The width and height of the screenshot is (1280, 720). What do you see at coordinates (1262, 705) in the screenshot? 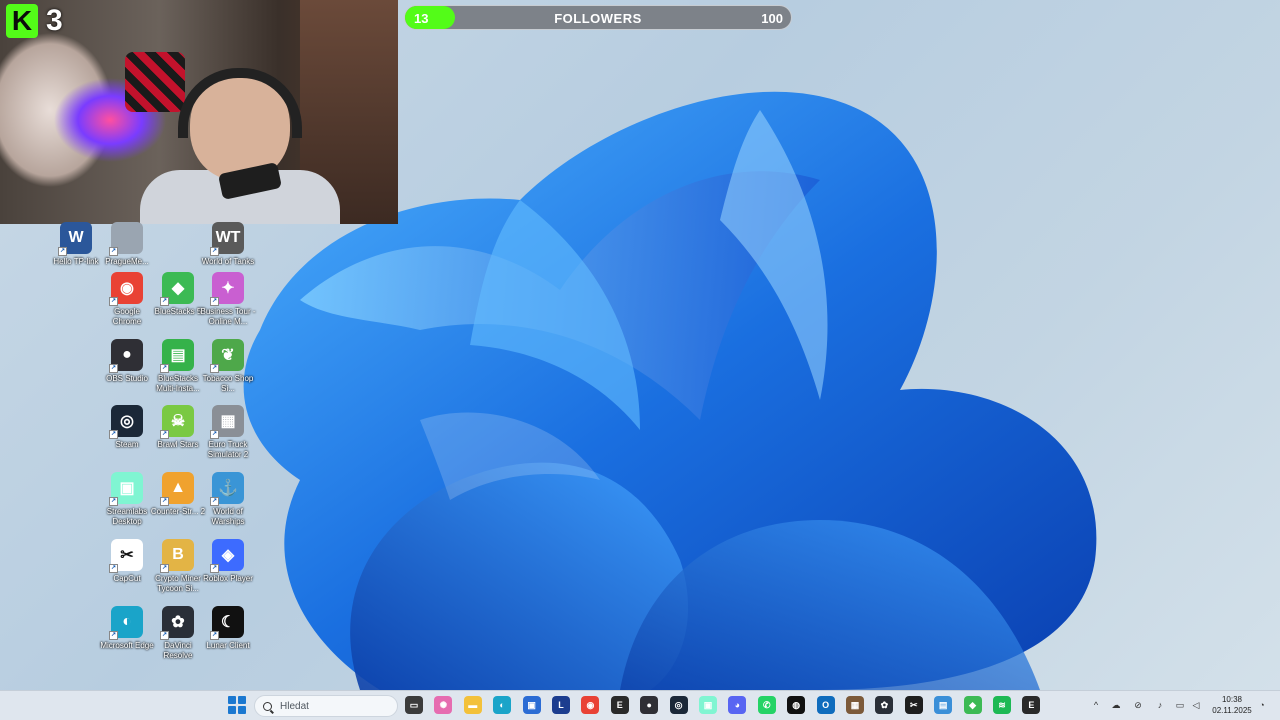
I see `notification-bell-icon: ◔` at bounding box center [1262, 705].